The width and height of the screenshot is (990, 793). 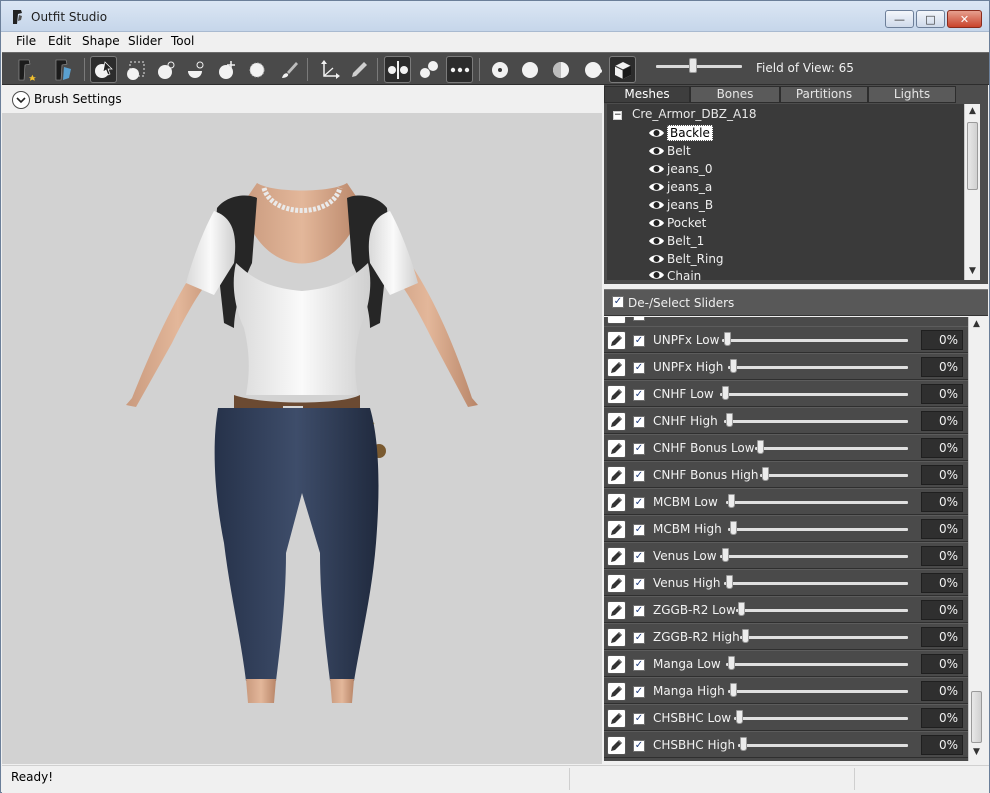 What do you see at coordinates (21, 100) in the screenshot?
I see `brush-settings-toggle` at bounding box center [21, 100].